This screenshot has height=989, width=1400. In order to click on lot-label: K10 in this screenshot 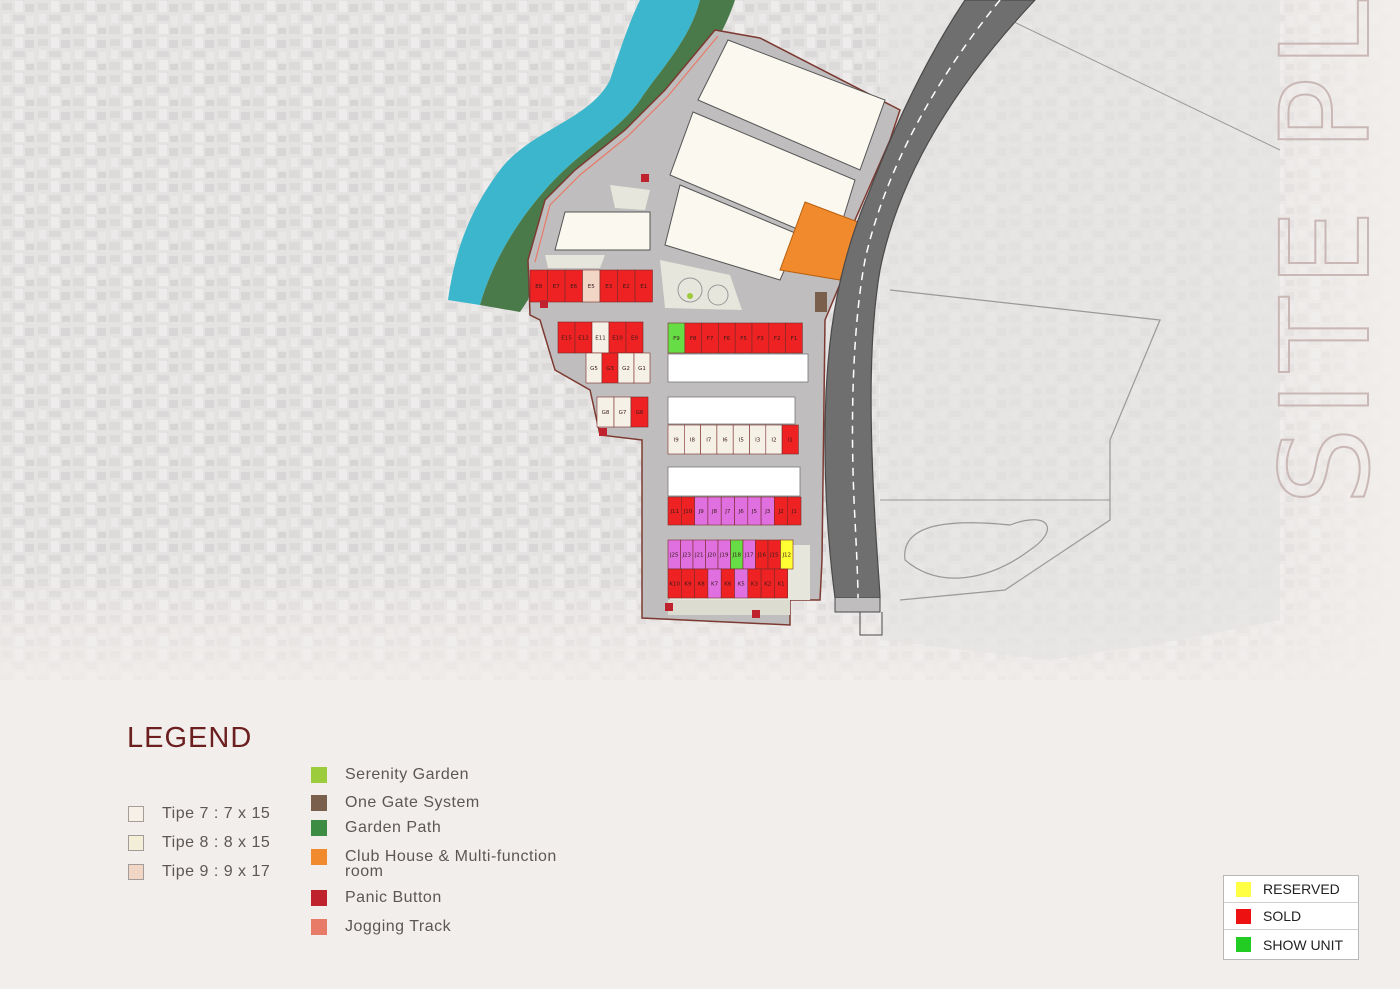, I will do `click(674, 585)`.